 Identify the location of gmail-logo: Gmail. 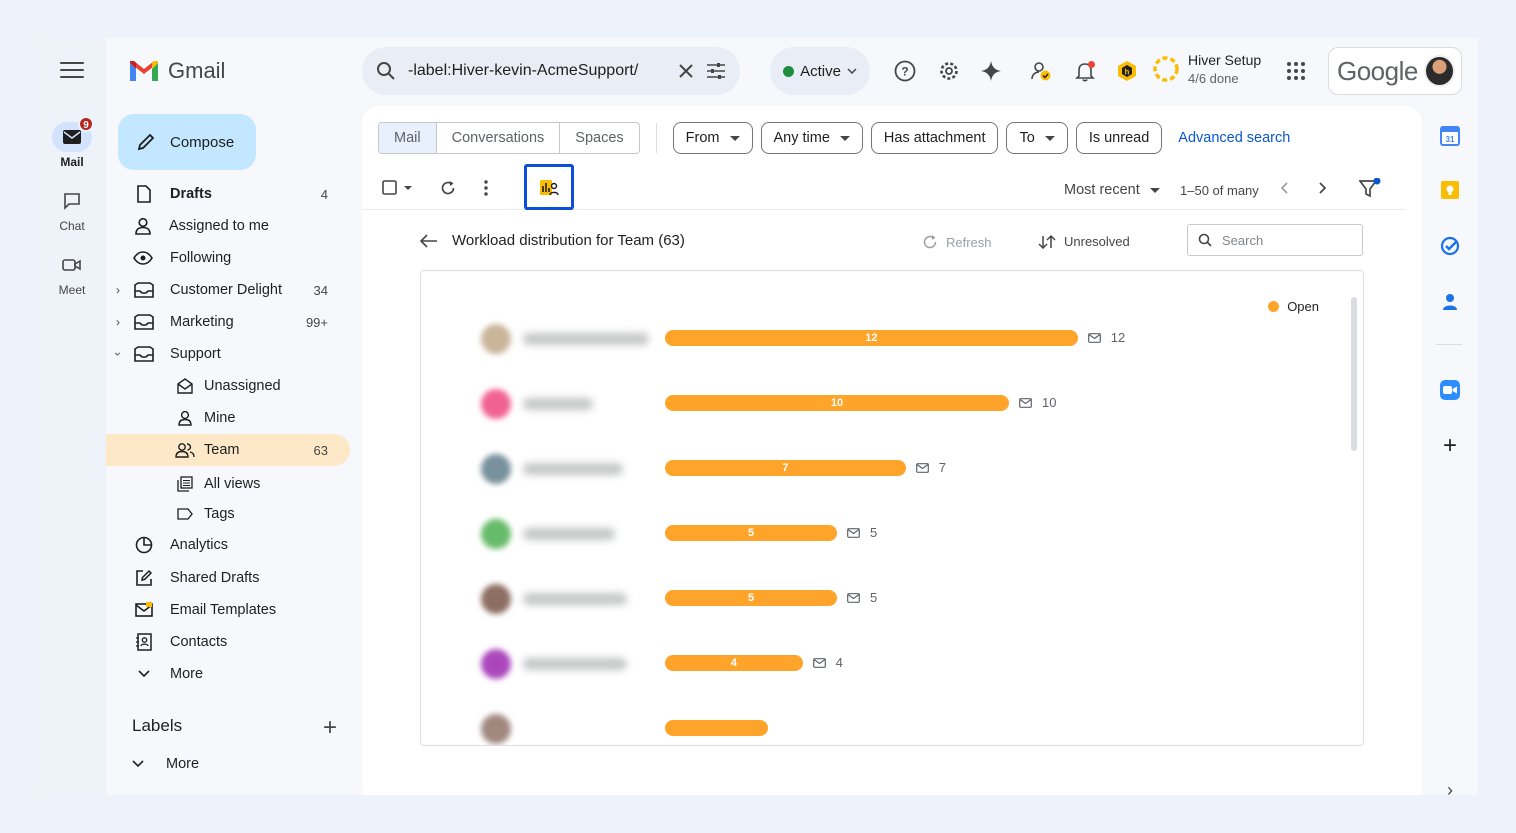
(176, 71).